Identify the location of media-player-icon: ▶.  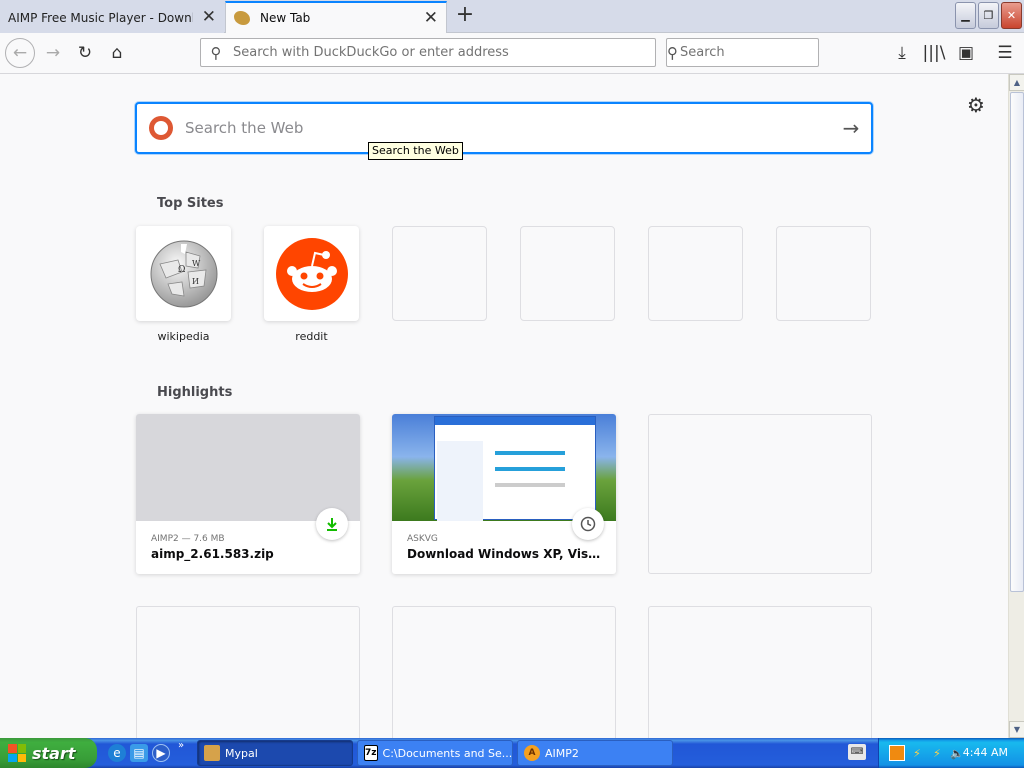
(161, 753).